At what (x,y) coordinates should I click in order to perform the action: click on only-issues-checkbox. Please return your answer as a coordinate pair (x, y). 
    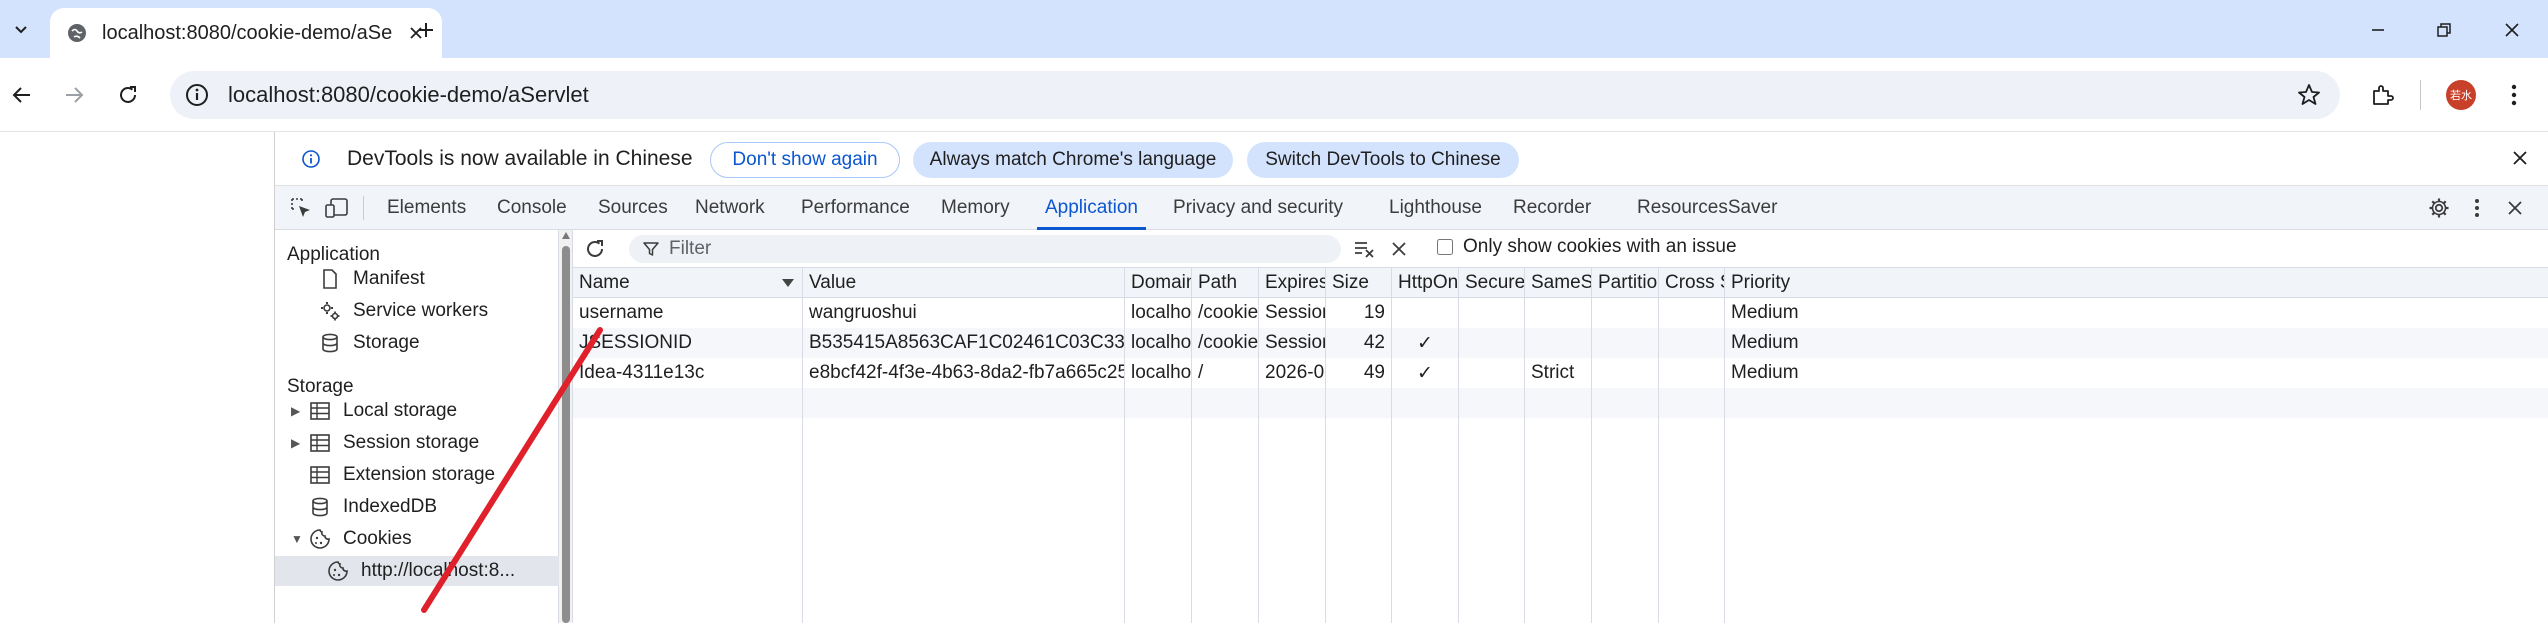
    Looking at the image, I should click on (1445, 247).